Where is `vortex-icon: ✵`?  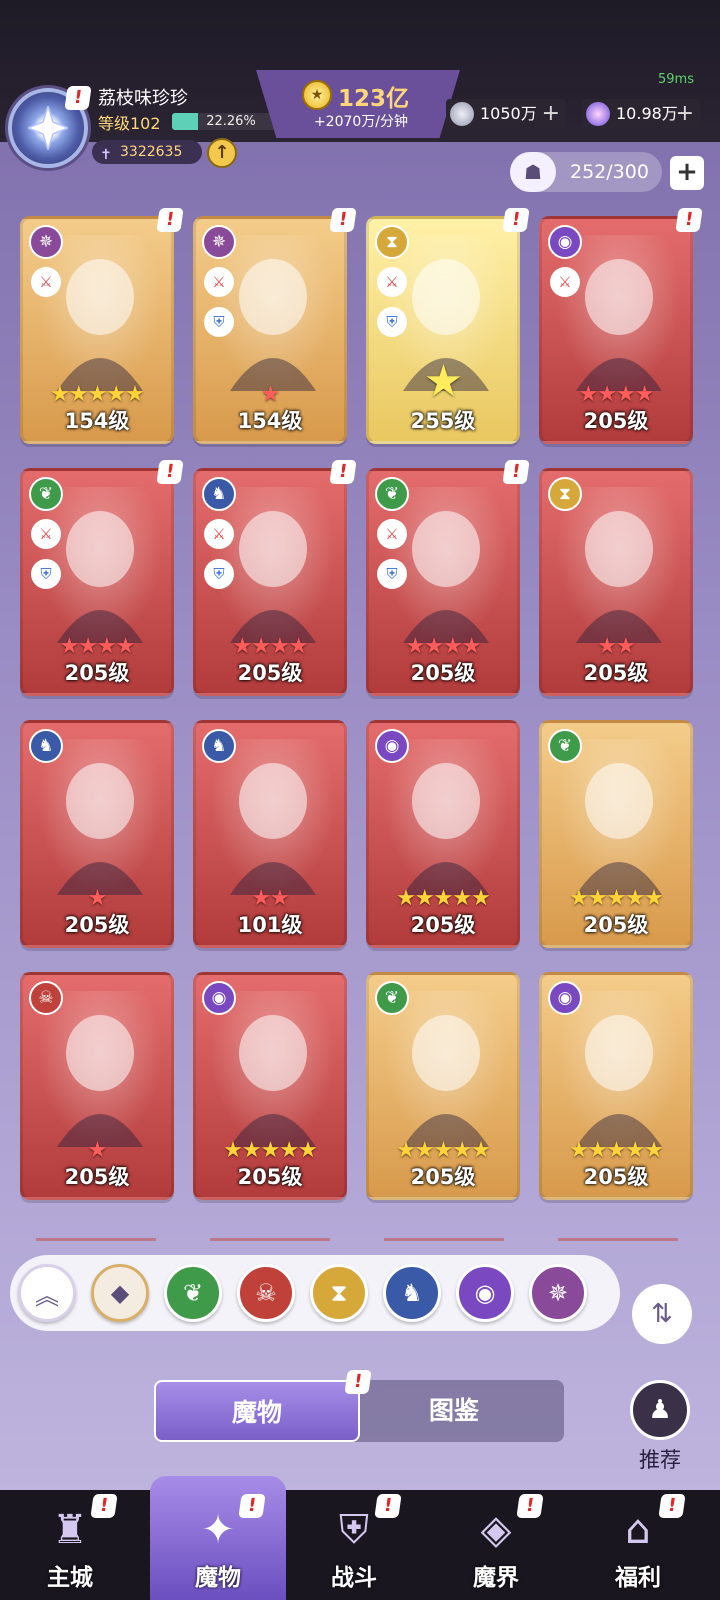 vortex-icon: ✵ is located at coordinates (558, 1293).